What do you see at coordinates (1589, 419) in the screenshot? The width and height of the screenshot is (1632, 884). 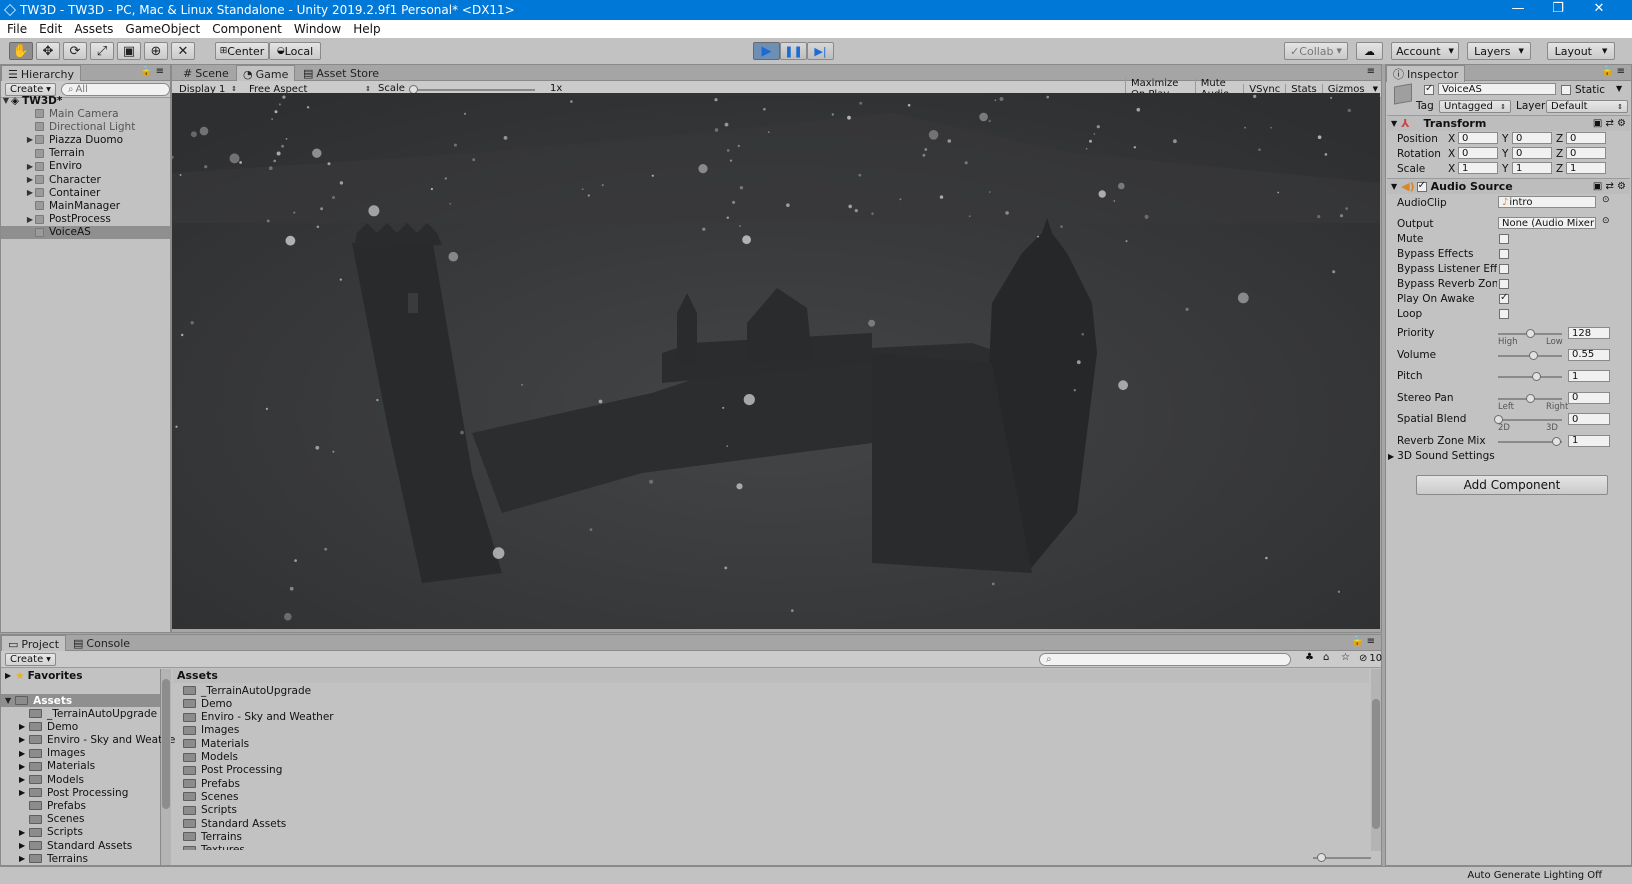 I see `audio-slider-value: 0` at bounding box center [1589, 419].